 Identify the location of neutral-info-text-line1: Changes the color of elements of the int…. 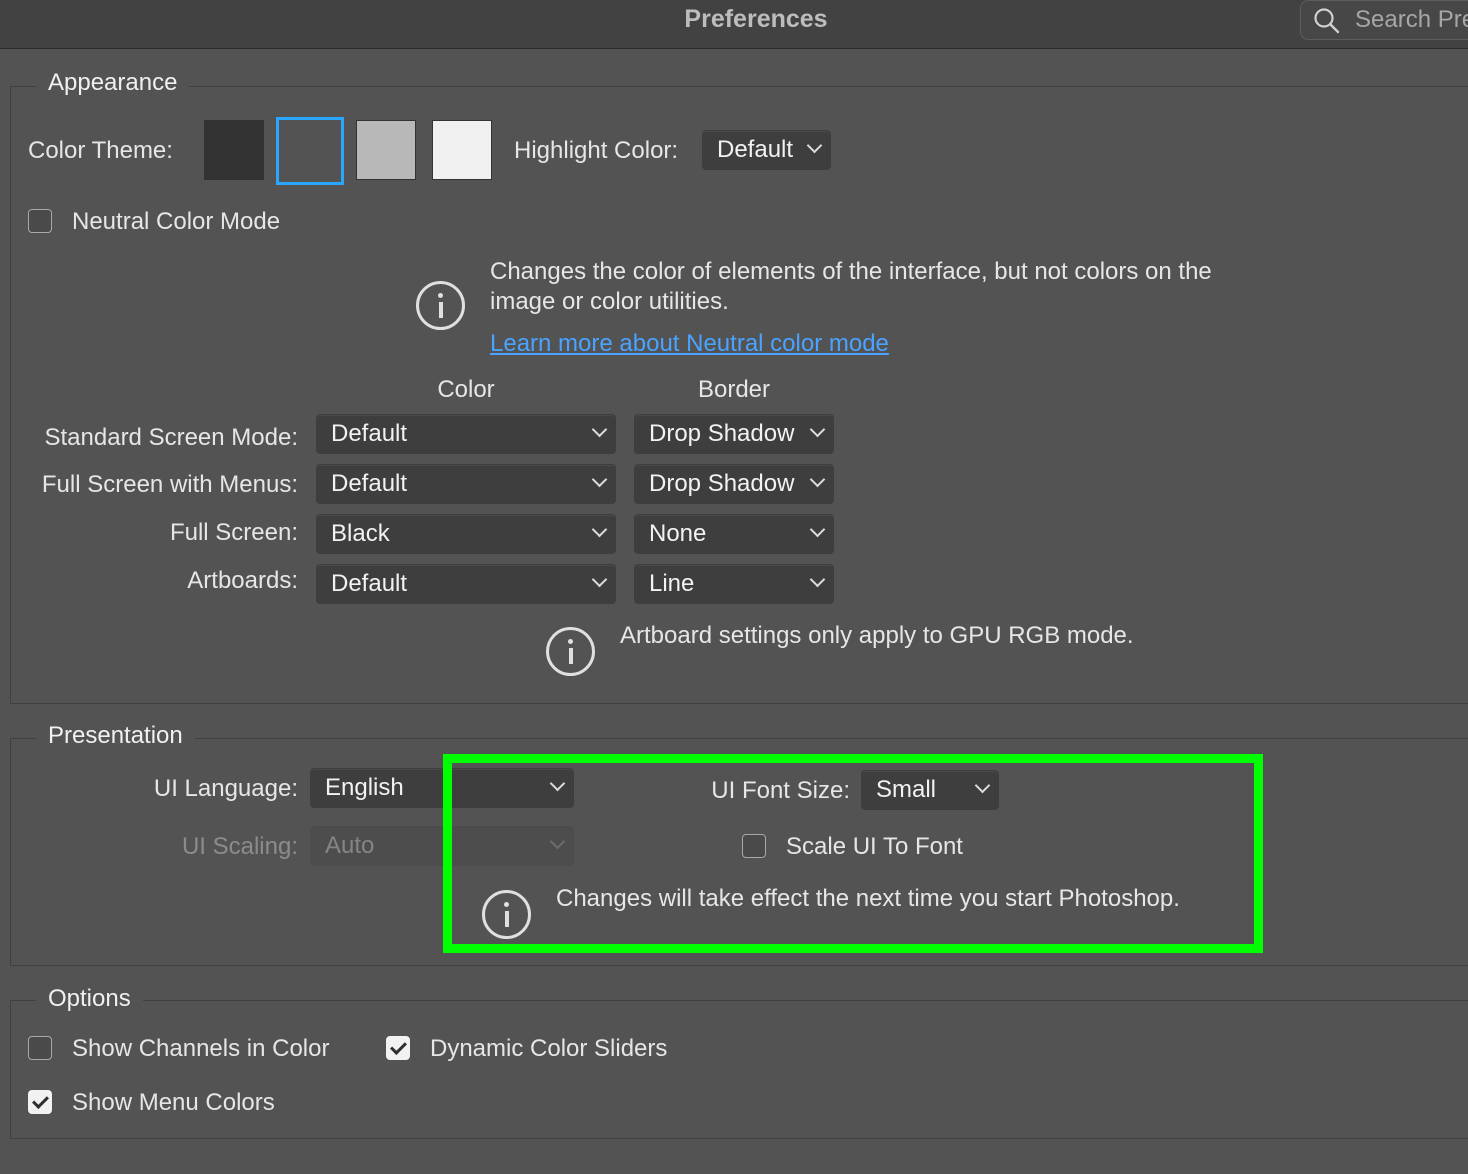
(851, 271).